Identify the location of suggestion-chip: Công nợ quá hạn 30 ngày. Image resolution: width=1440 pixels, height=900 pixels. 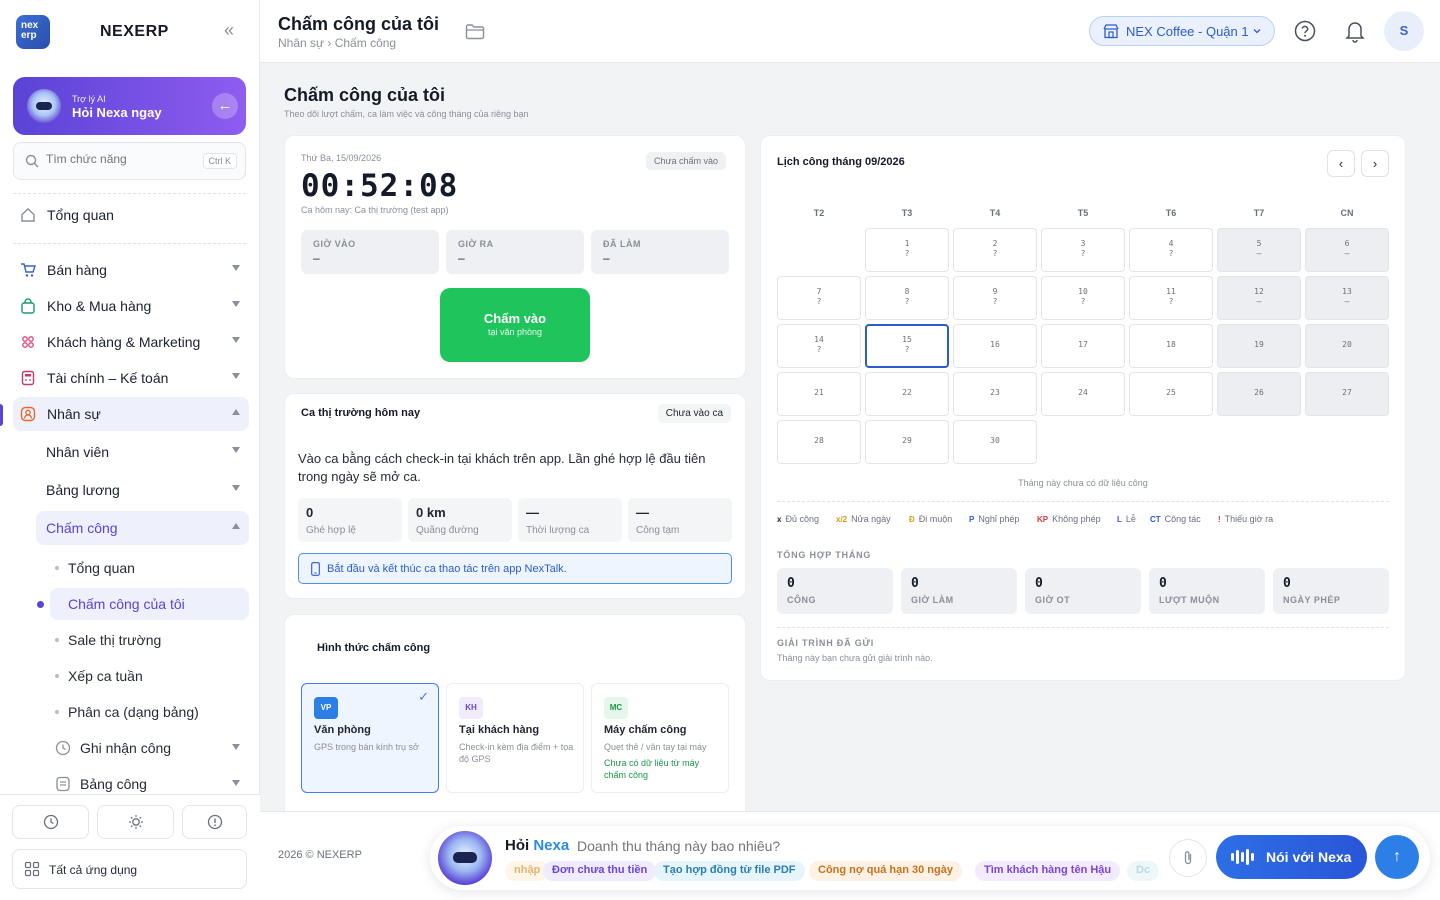
(885, 871).